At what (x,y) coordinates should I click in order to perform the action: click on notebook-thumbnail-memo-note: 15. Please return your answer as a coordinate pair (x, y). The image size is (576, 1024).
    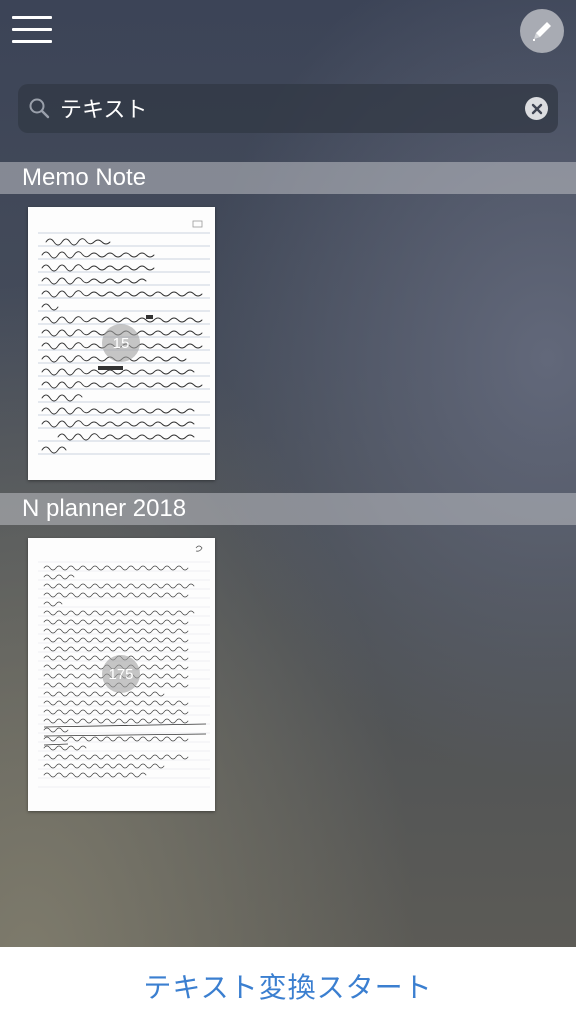
    Looking at the image, I should click on (121, 343).